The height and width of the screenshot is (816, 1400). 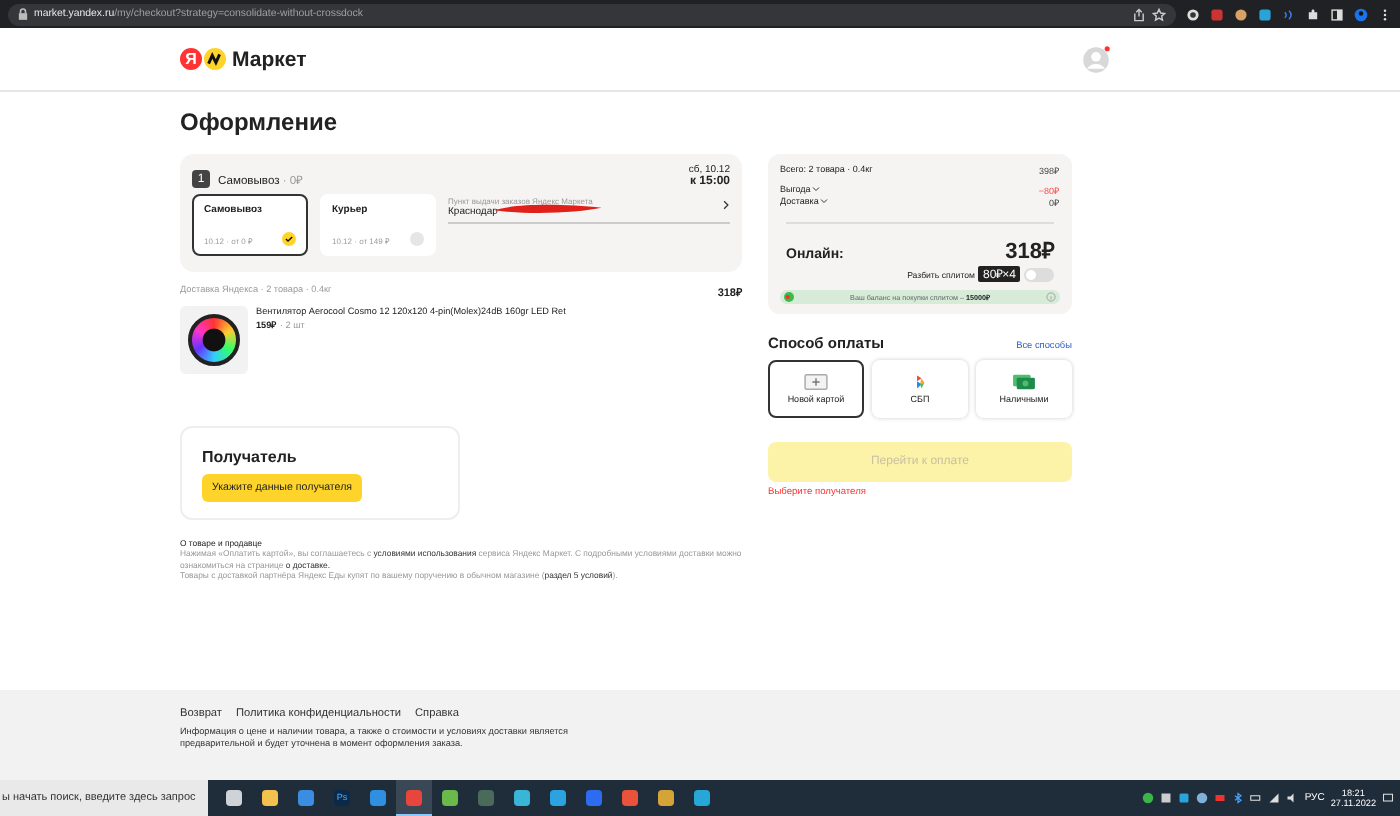 I want to click on recipient-title: Получатель, so click(x=249, y=457).